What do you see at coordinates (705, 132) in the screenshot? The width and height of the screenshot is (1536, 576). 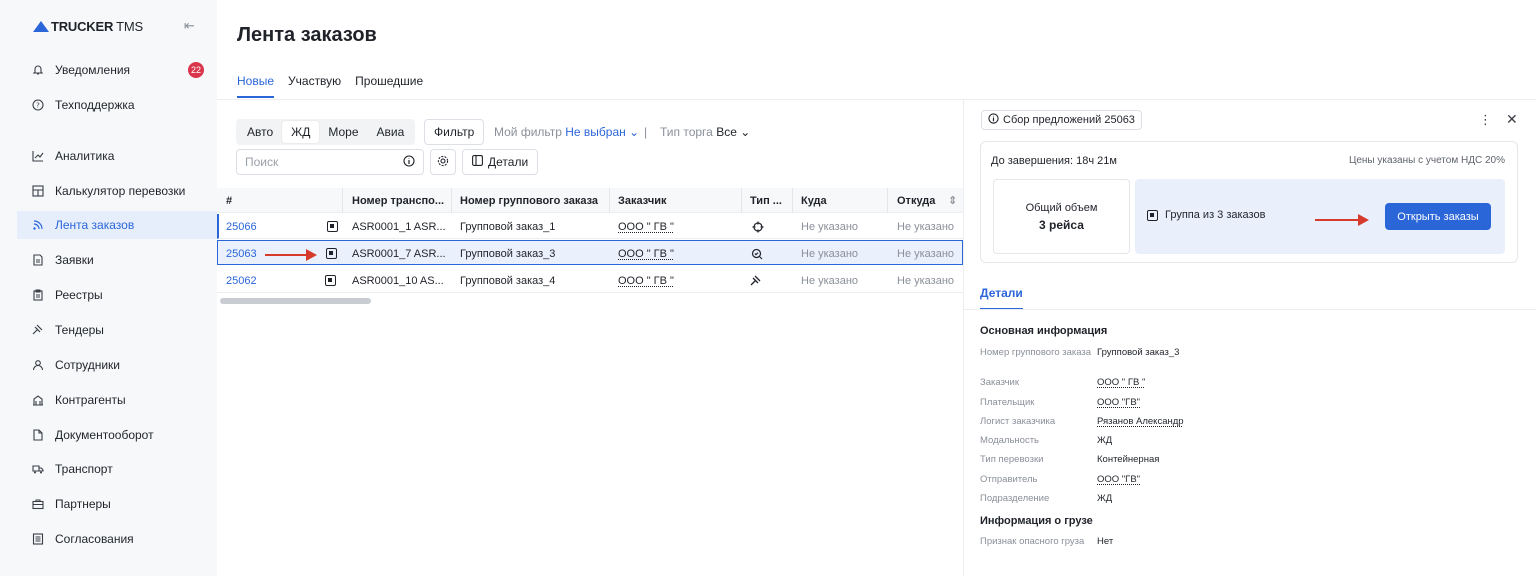 I see `trade-type-filter: Тип торга Все ⌄` at bounding box center [705, 132].